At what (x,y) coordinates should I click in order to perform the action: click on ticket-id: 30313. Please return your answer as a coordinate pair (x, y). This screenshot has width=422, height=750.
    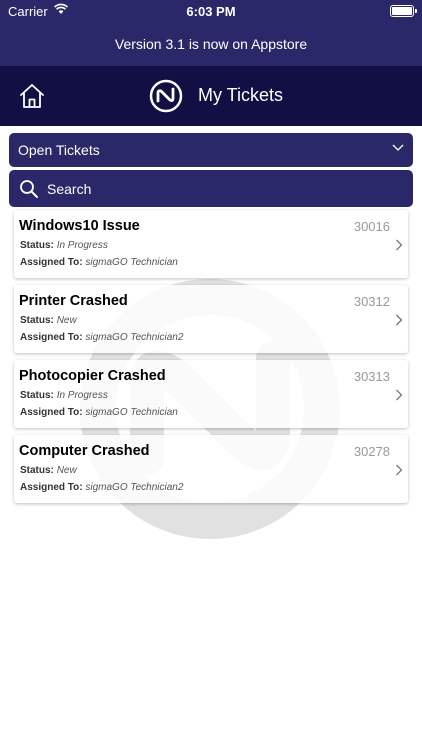
    Looking at the image, I should click on (371, 376).